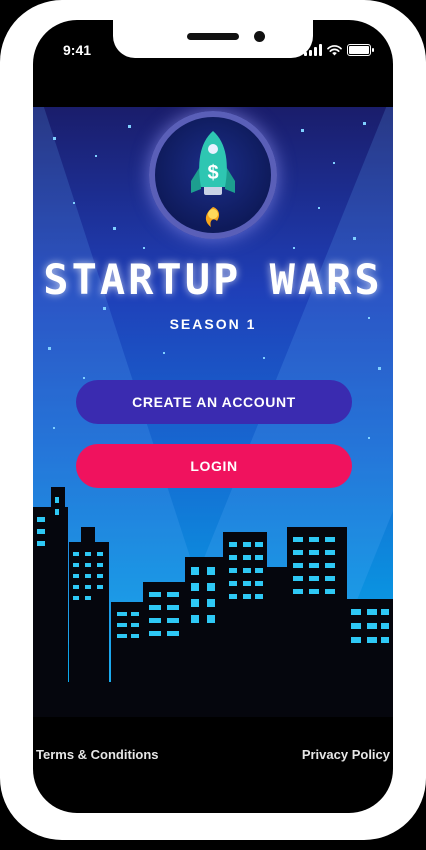  Describe the element at coordinates (77, 50) in the screenshot. I see `status-time: 9:41` at that location.